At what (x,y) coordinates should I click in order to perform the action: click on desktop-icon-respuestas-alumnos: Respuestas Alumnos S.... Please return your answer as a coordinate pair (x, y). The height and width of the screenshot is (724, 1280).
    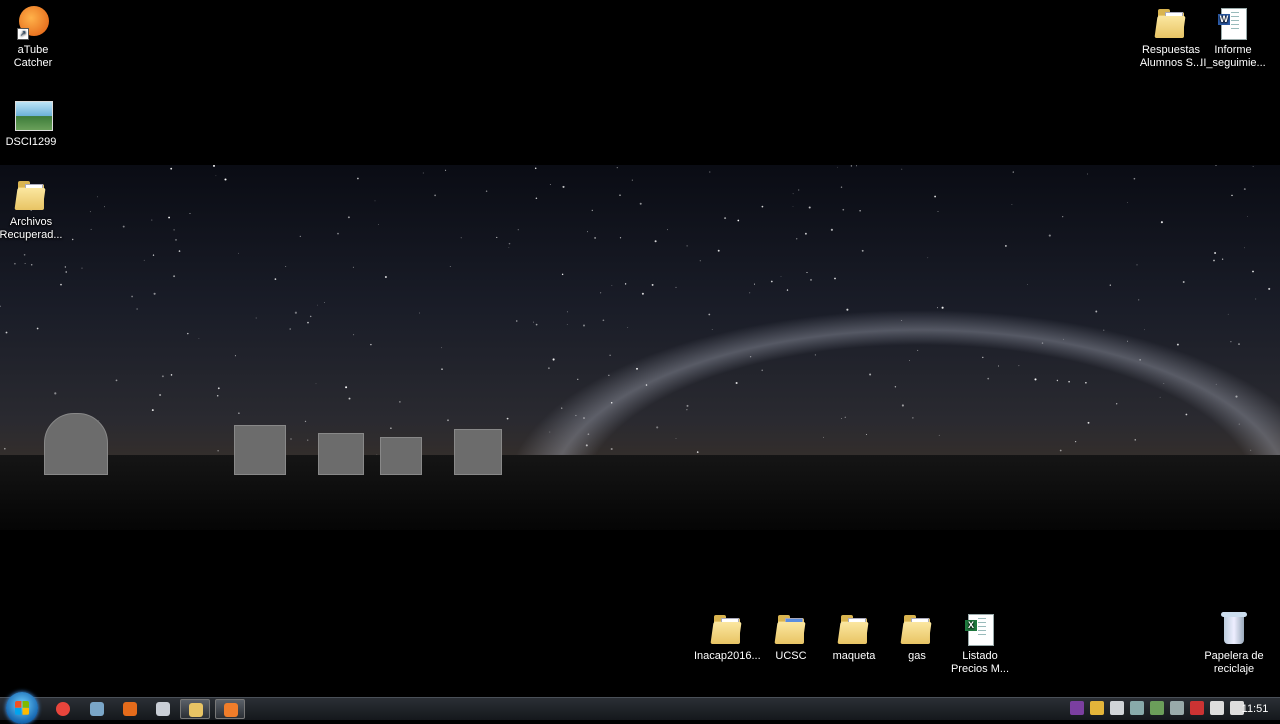
    Looking at the image, I should click on (1171, 38).